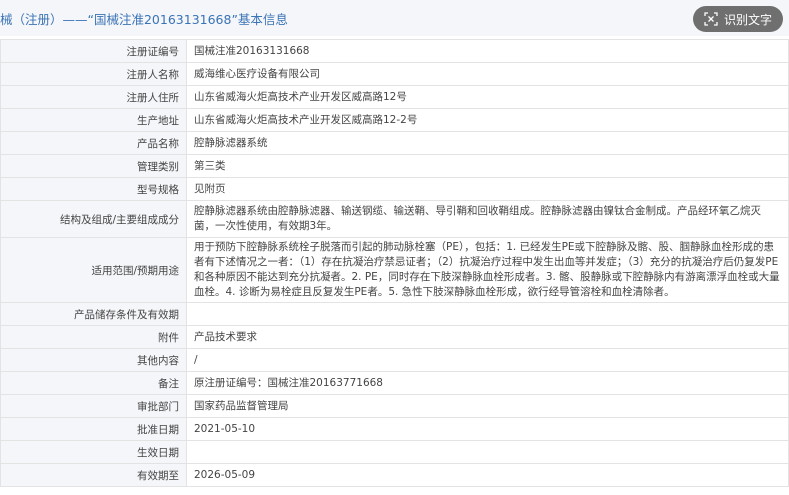 This screenshot has height=495, width=789. I want to click on row-value: 2026-05-09, so click(487, 475).